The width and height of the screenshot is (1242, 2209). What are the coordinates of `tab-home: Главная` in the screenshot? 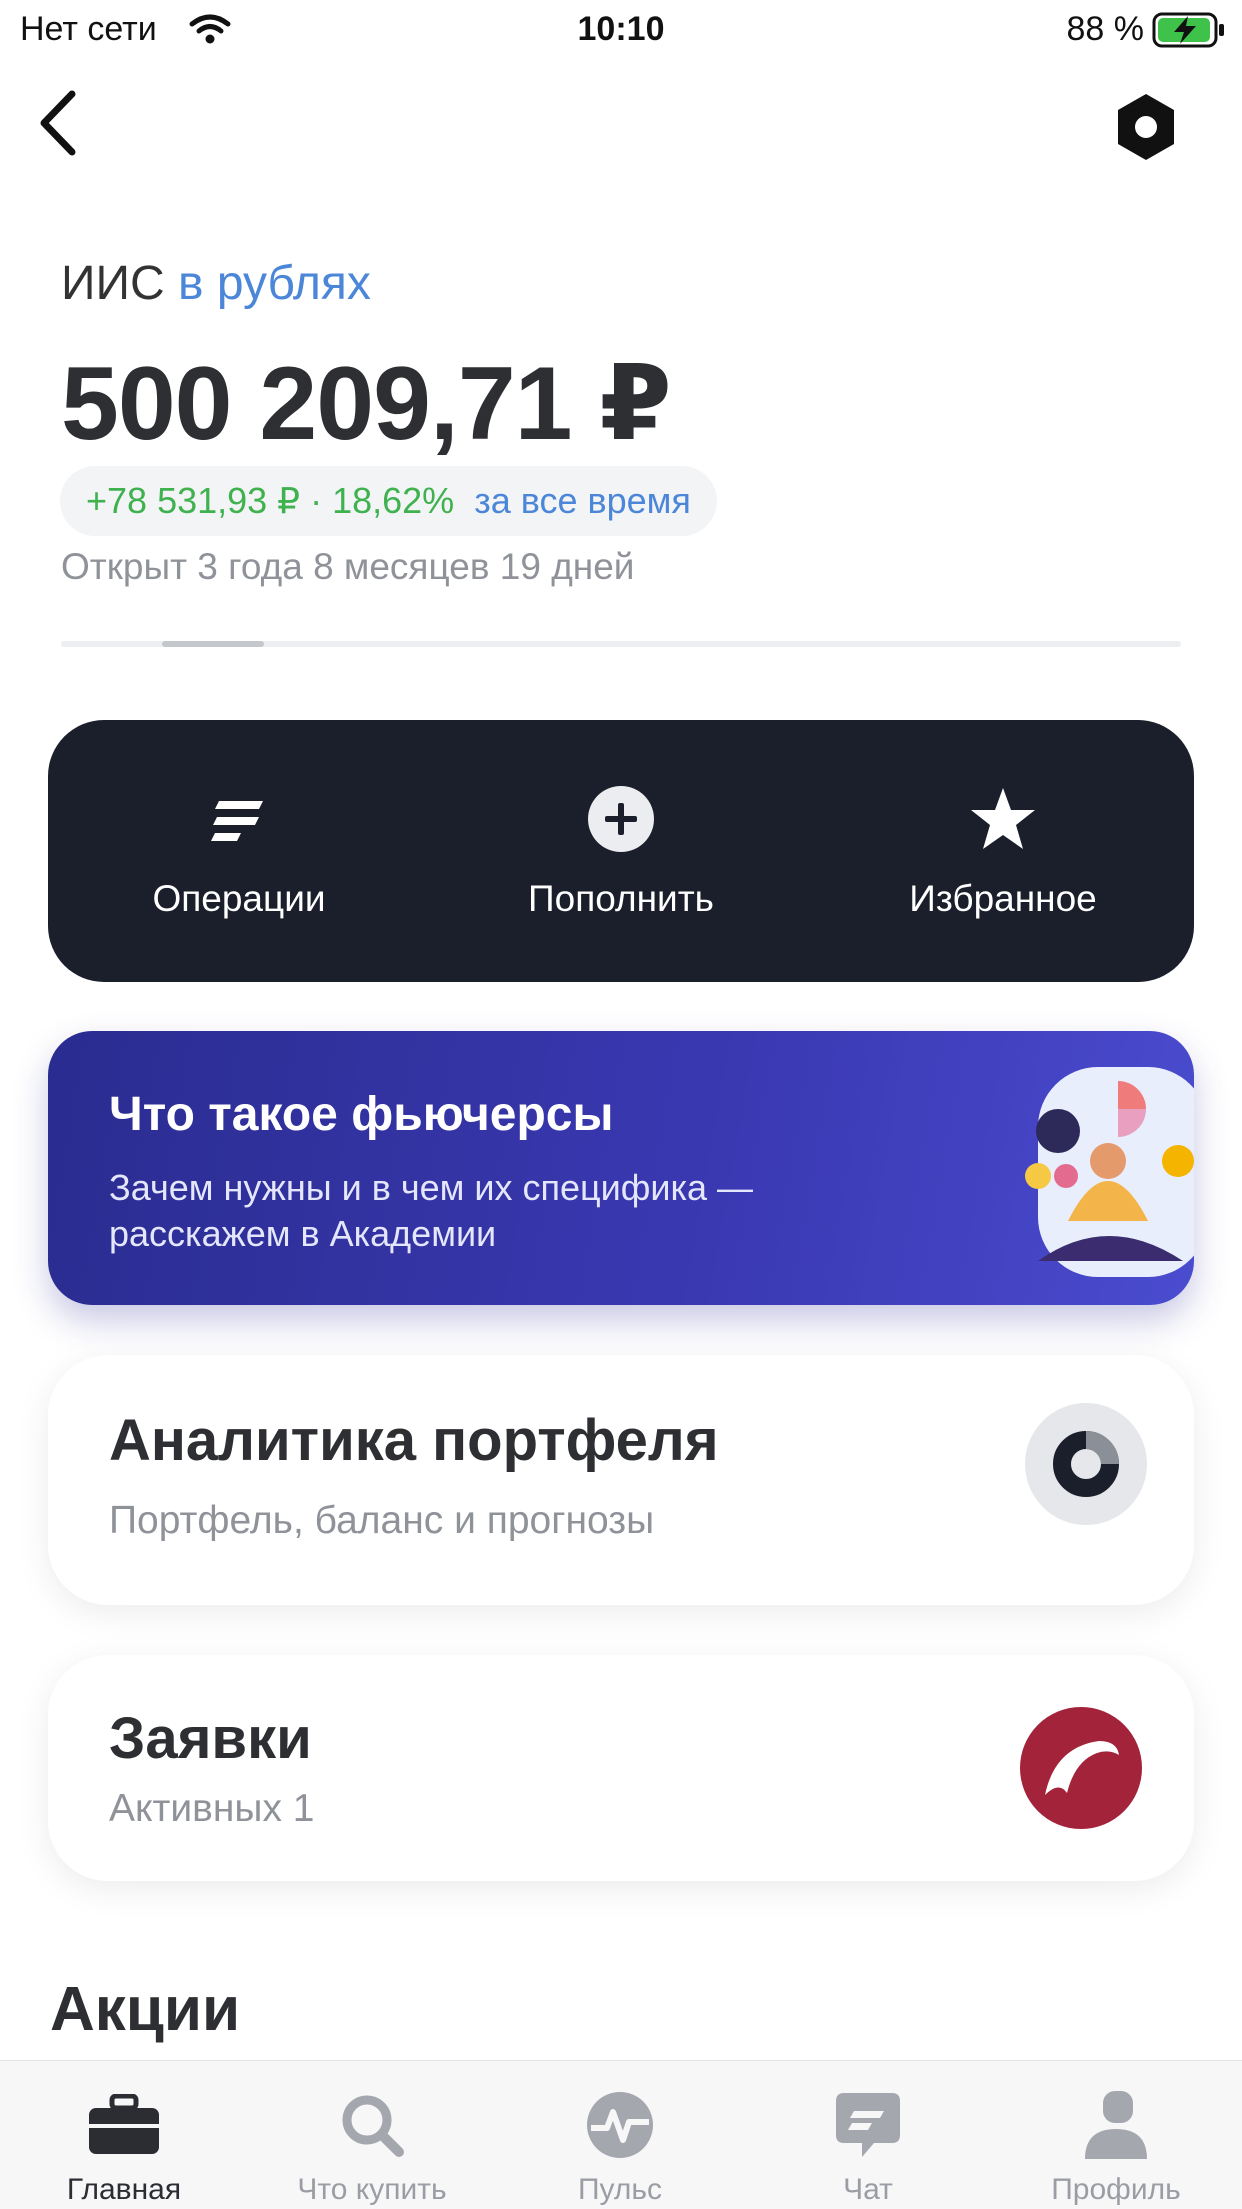 It's located at (124, 2135).